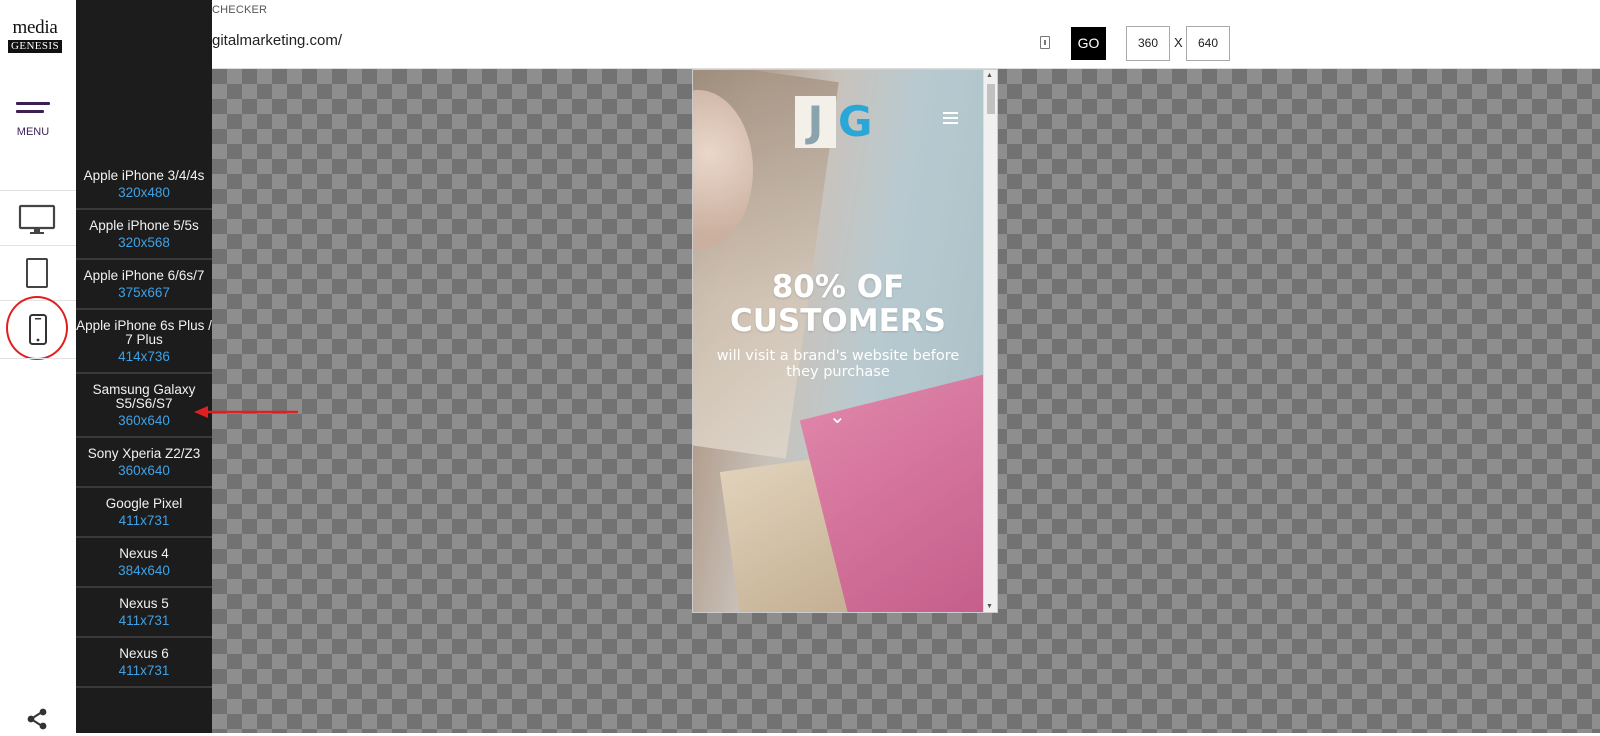 This screenshot has width=1600, height=736. Describe the element at coordinates (837, 416) in the screenshot. I see `chevron-down-icon: ⌄` at that location.